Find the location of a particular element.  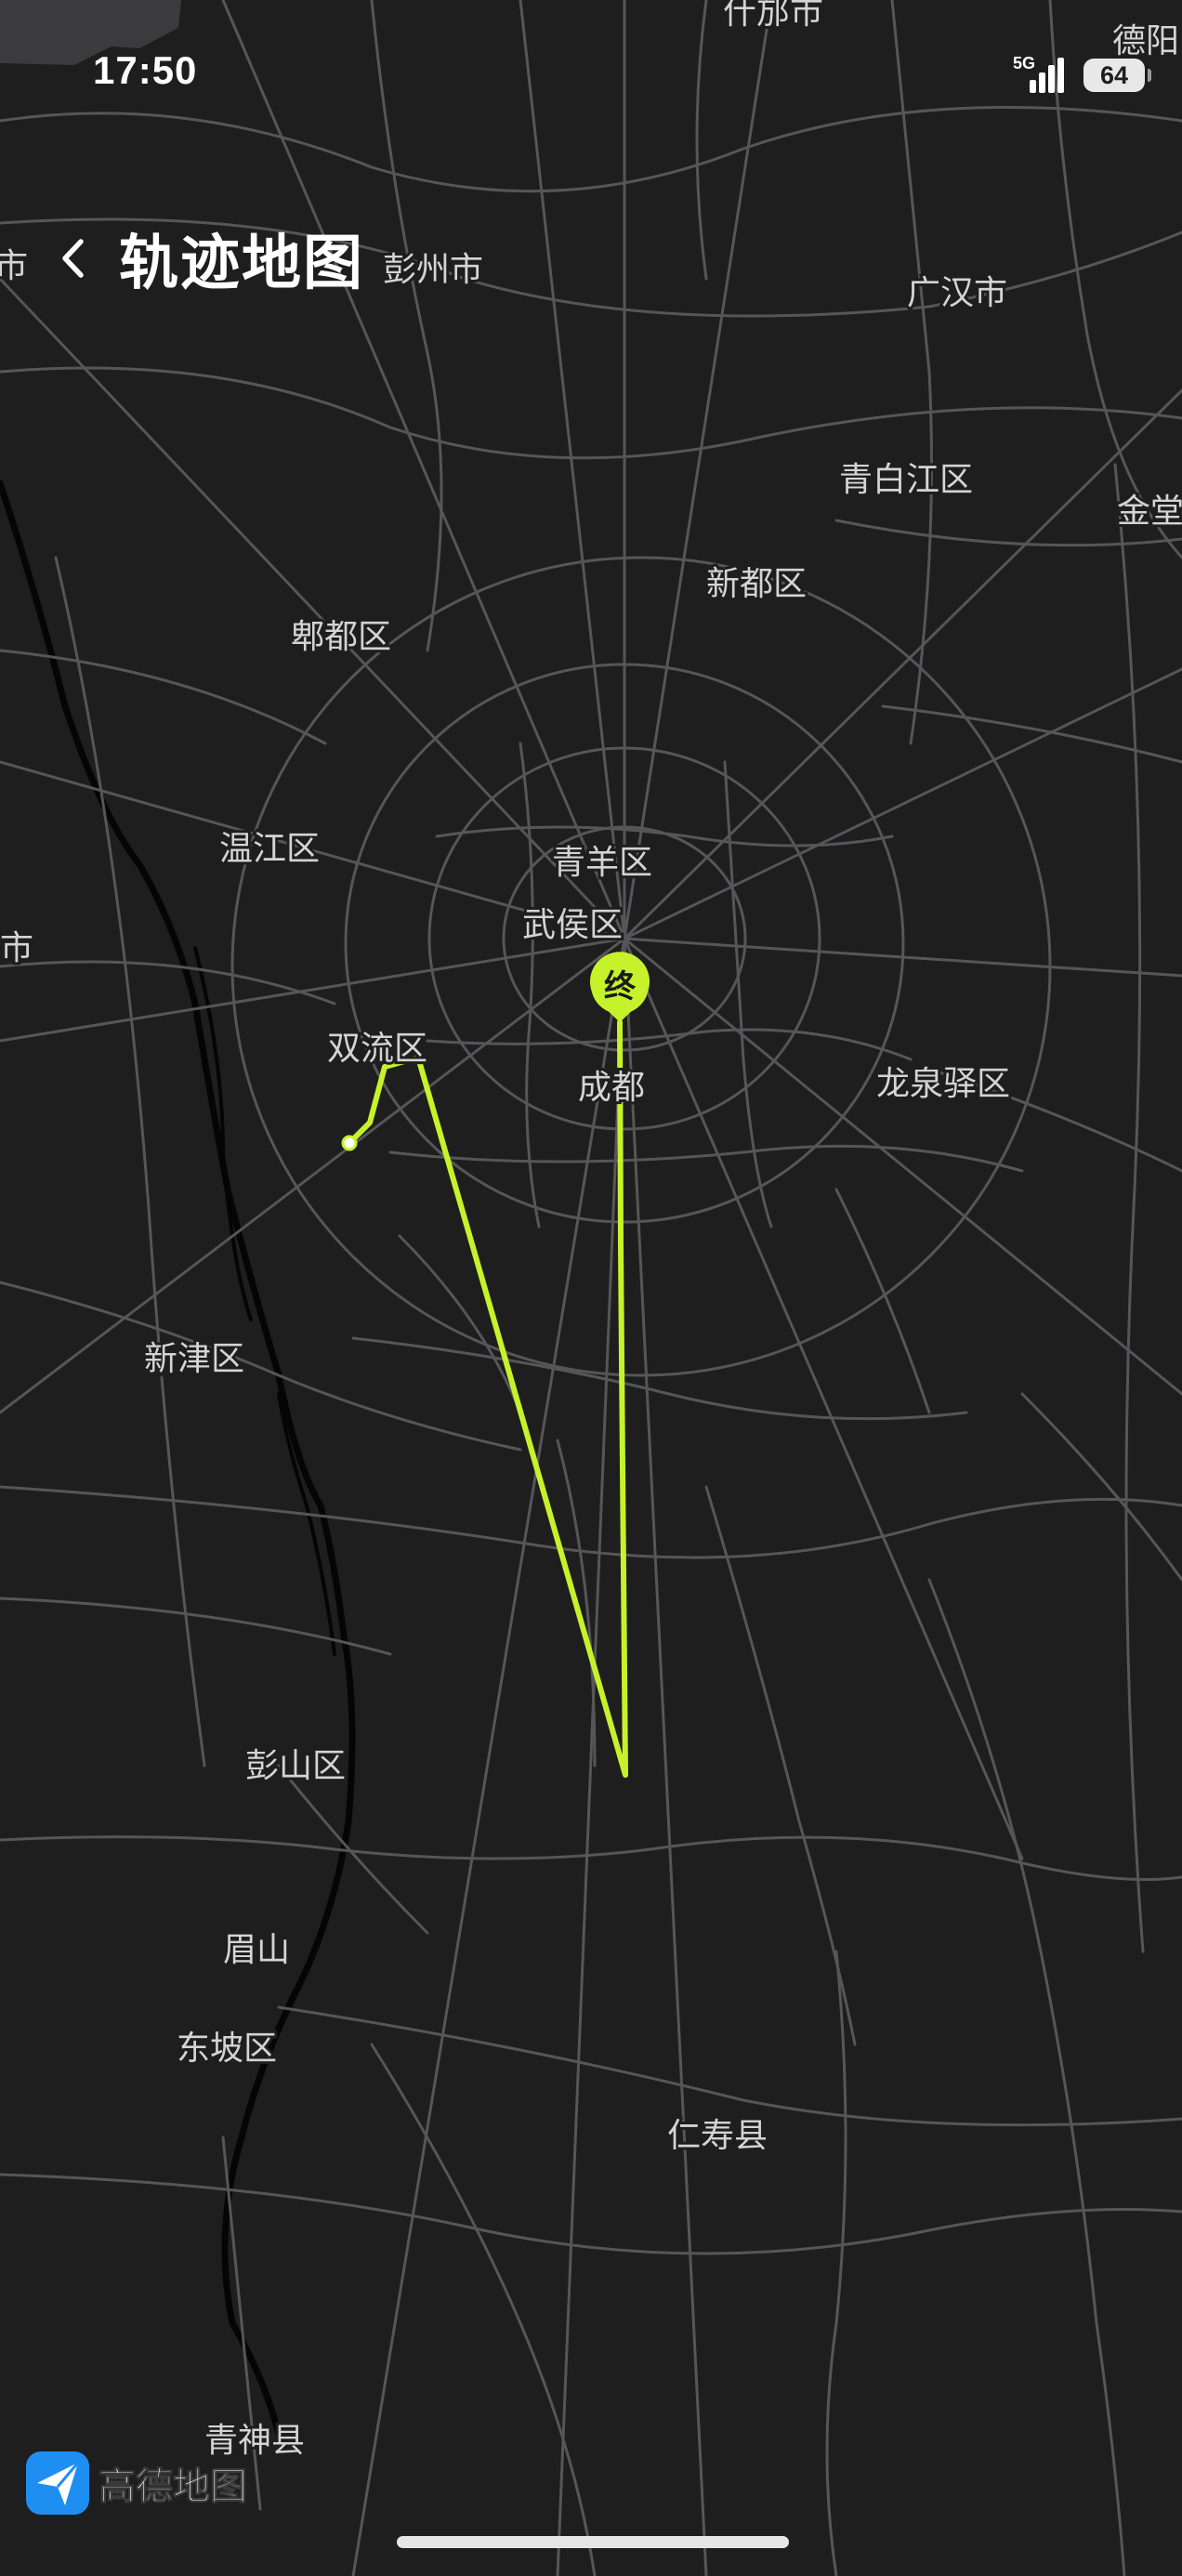

chevron-left-icon is located at coordinates (72, 258).